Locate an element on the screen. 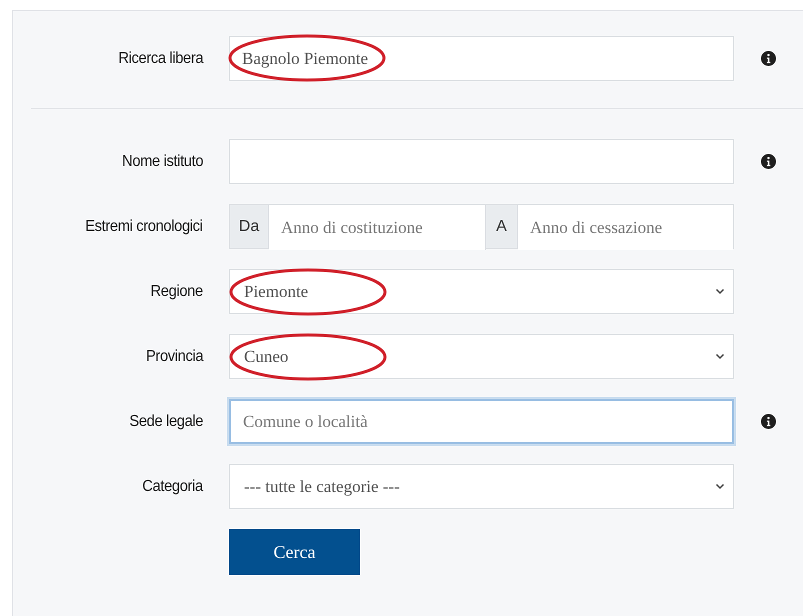 This screenshot has height=616, width=803. select-dropdown: --- tutte le categorie --- is located at coordinates (481, 486).